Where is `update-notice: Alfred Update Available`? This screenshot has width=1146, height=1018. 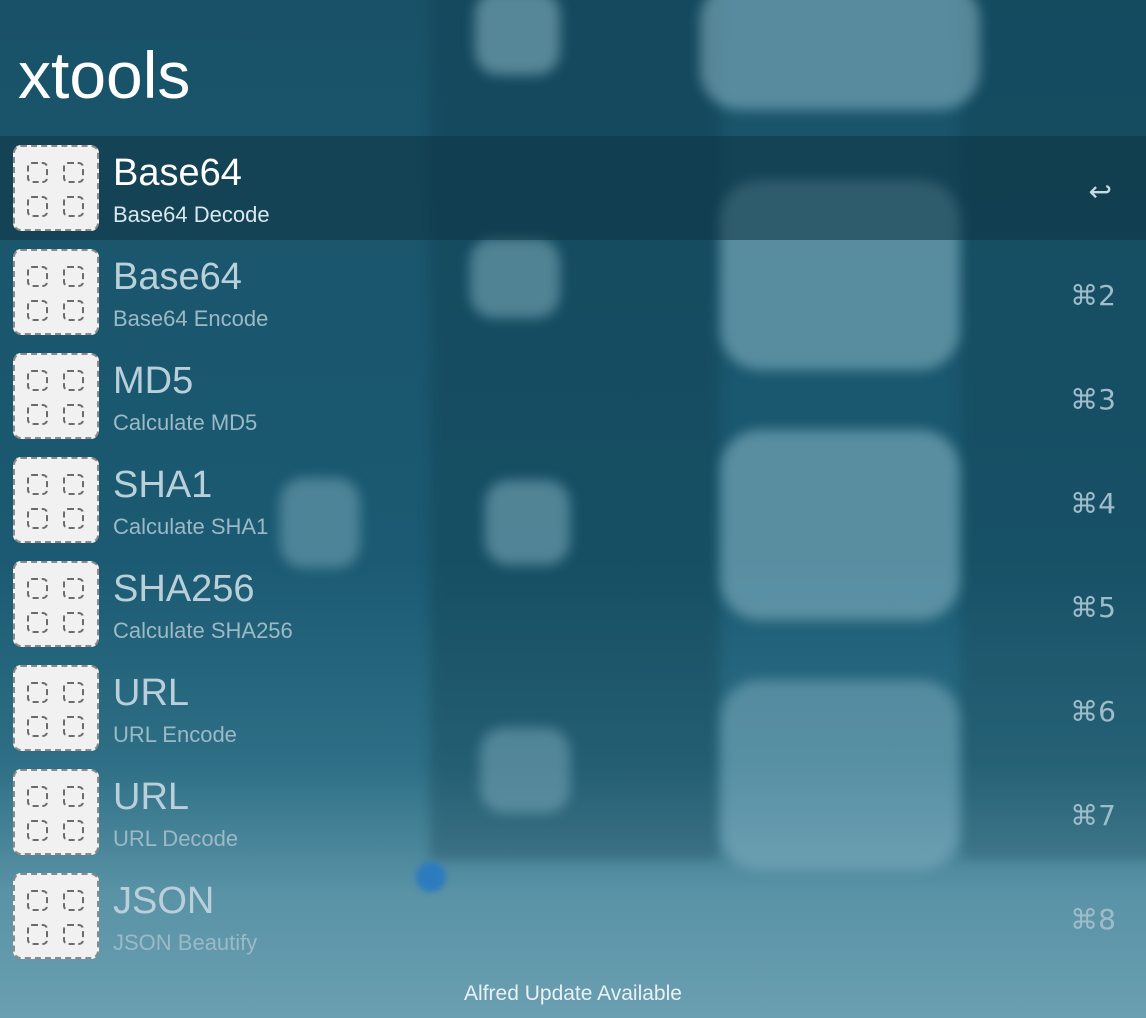
update-notice: Alfred Update Available is located at coordinates (573, 994).